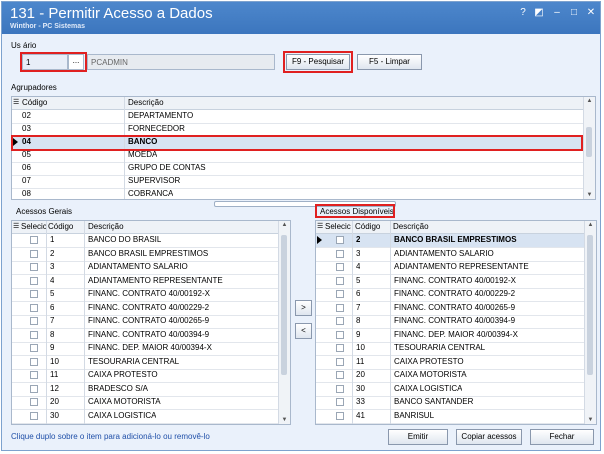  What do you see at coordinates (145, 403) in the screenshot?
I see `general-access-row: 20 CAIXA MOTORISTA` at bounding box center [145, 403].